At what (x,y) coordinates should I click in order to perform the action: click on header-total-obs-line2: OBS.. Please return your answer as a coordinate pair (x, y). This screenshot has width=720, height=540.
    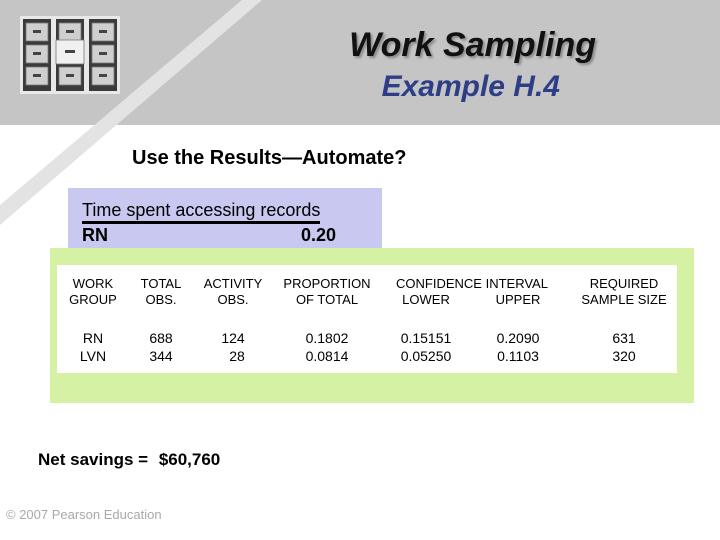
    Looking at the image, I should click on (161, 299).